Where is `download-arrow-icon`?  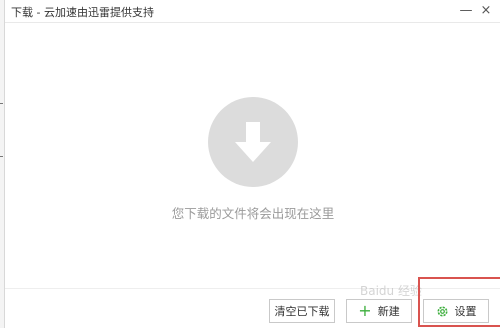 download-arrow-icon is located at coordinates (253, 142).